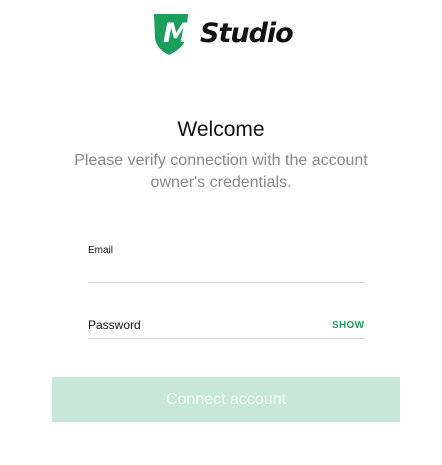  I want to click on page-title: Welcome, so click(221, 129).